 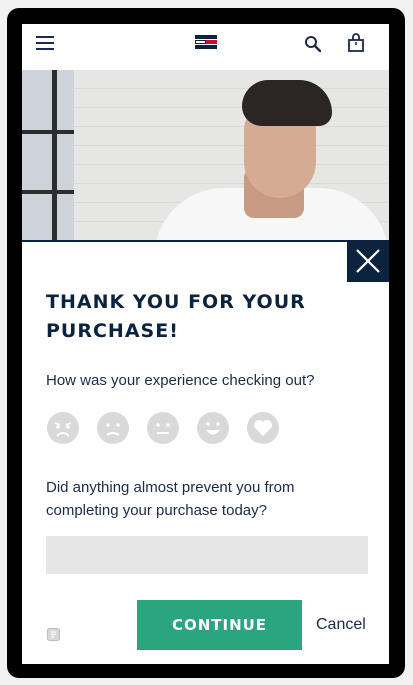 What do you see at coordinates (313, 44) in the screenshot?
I see `search-icon` at bounding box center [313, 44].